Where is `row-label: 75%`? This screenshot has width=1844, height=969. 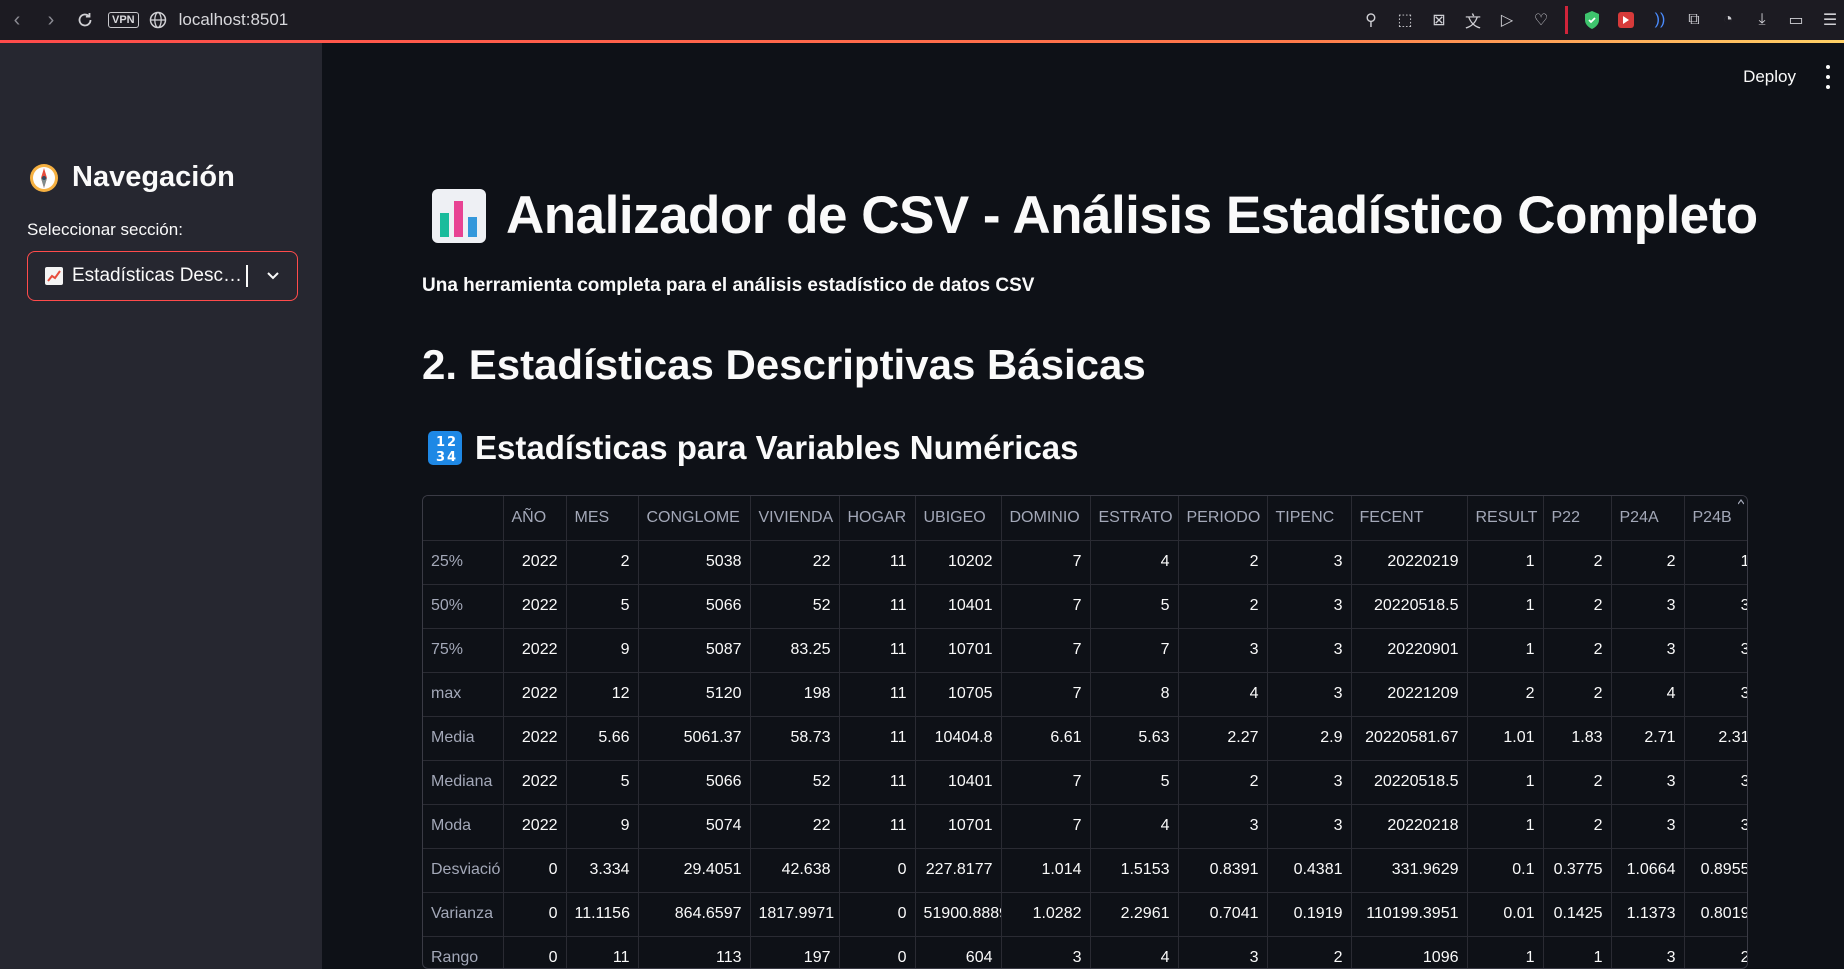
row-label: 75% is located at coordinates (463, 650).